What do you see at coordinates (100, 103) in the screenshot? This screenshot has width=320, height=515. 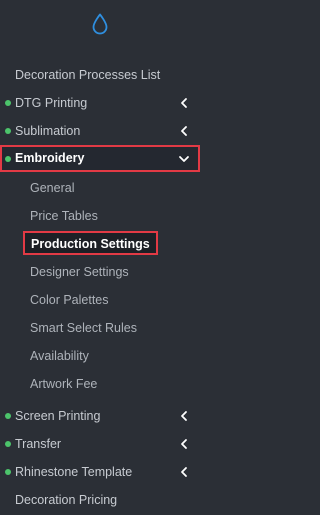 I see `menu-item-dtg-printing: DTG Printing` at bounding box center [100, 103].